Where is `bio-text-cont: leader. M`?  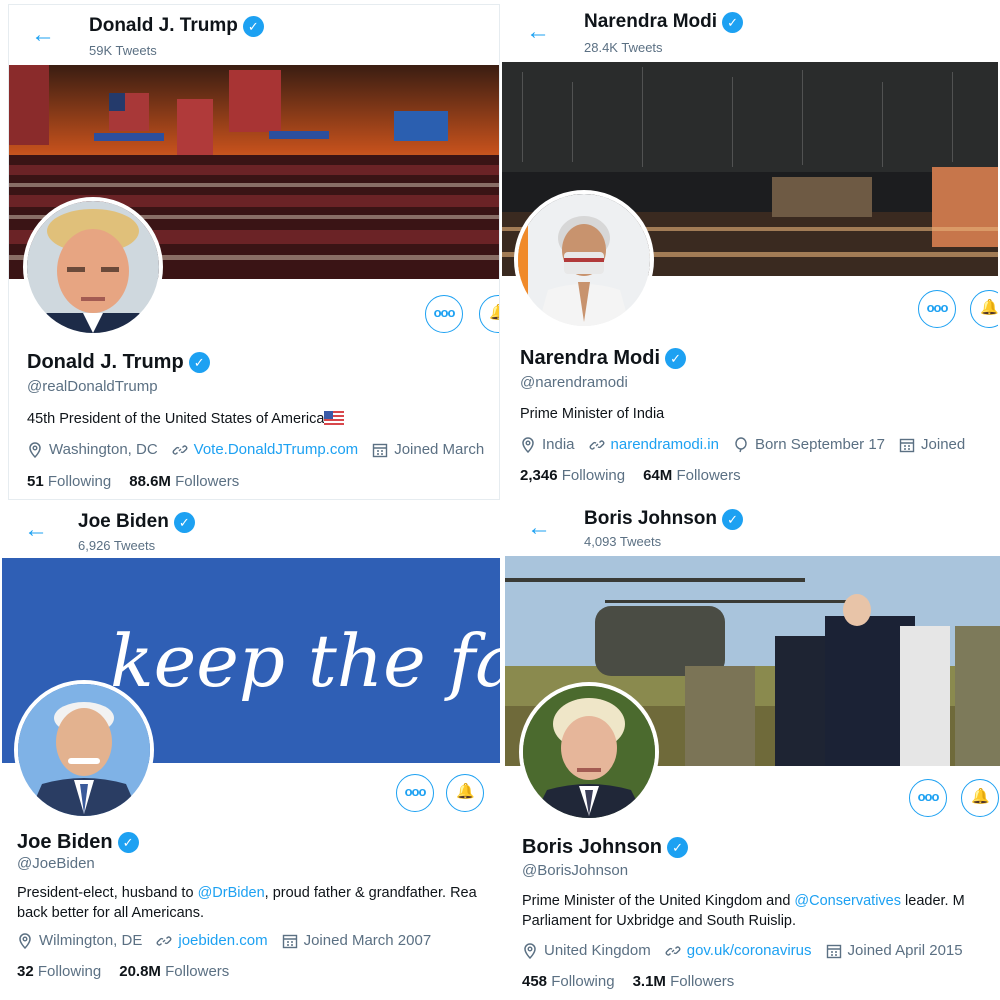
bio-text-cont: leader. M is located at coordinates (933, 901).